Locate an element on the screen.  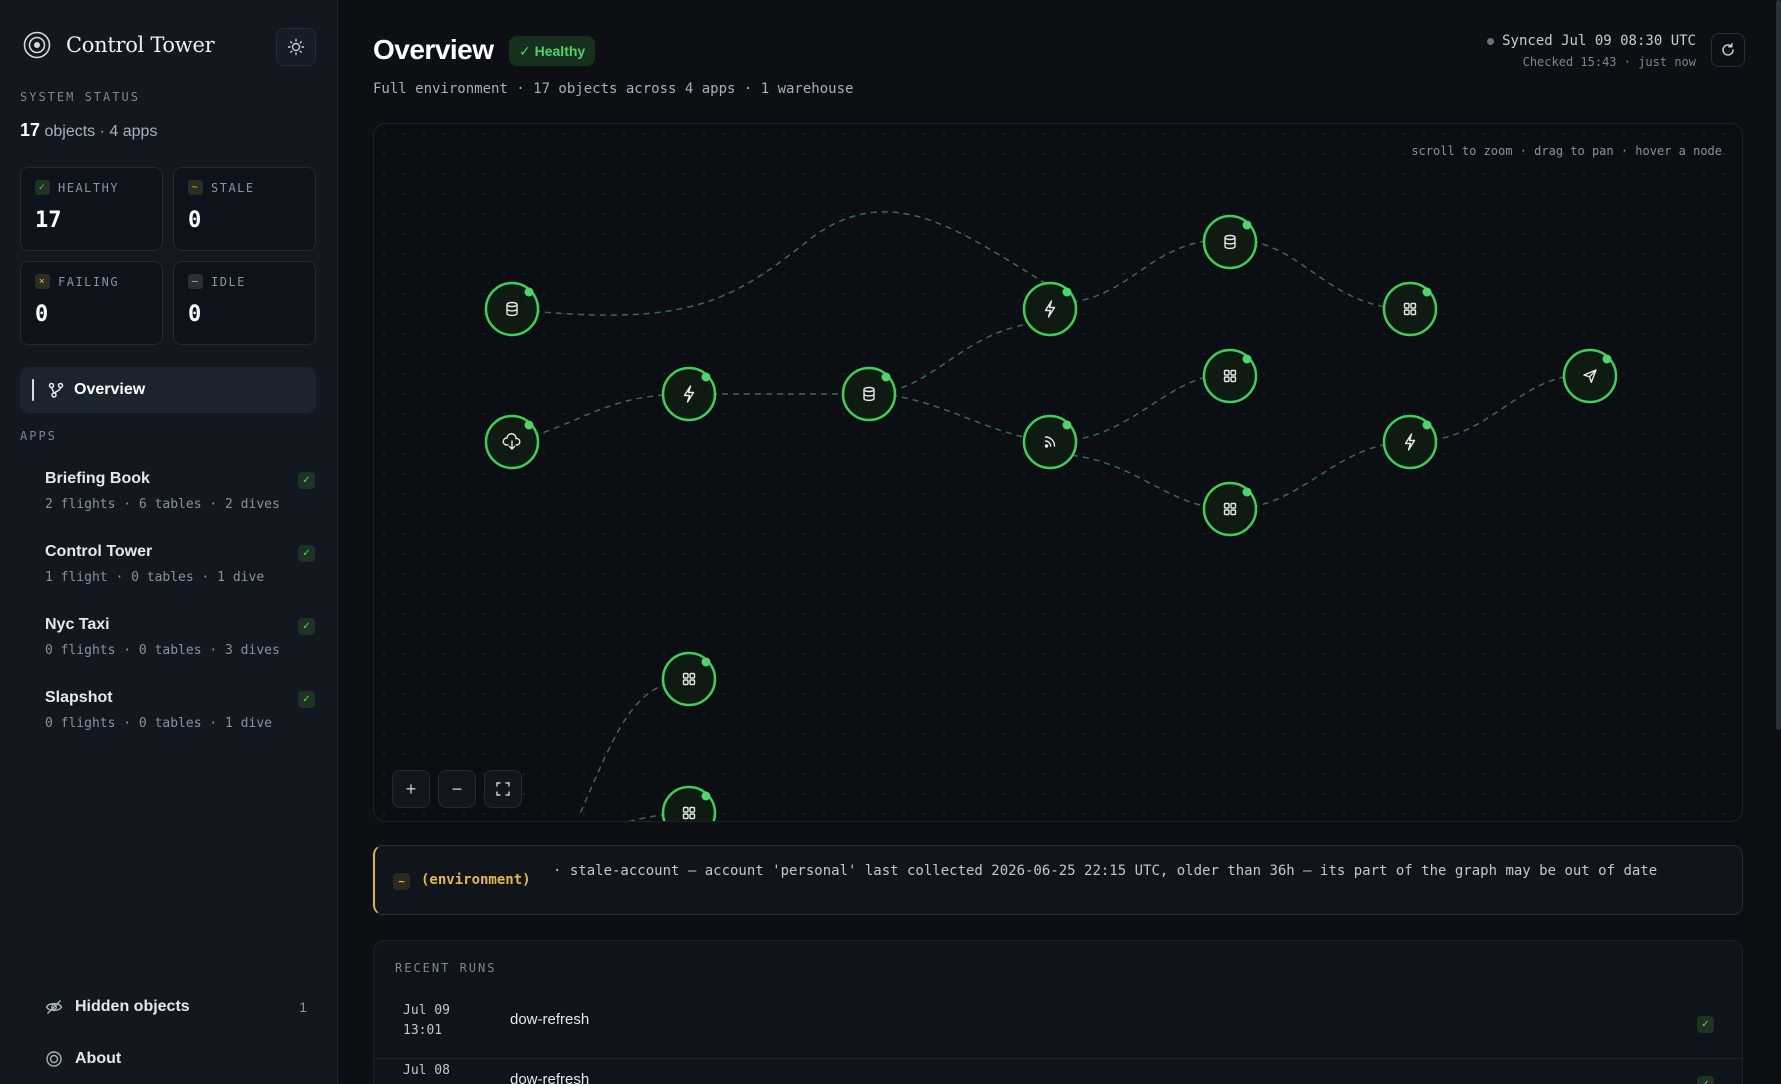
refresh-button is located at coordinates (1728, 50).